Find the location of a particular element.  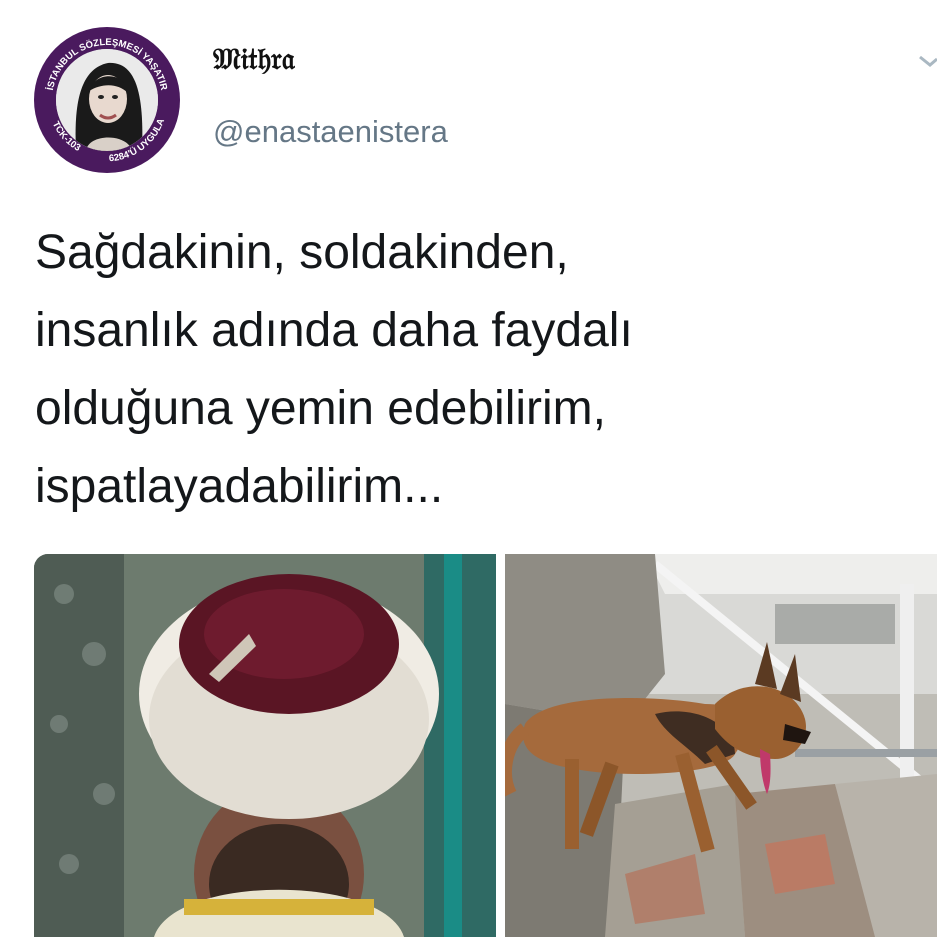

user-handle: @enastaenistera is located at coordinates (330, 132).